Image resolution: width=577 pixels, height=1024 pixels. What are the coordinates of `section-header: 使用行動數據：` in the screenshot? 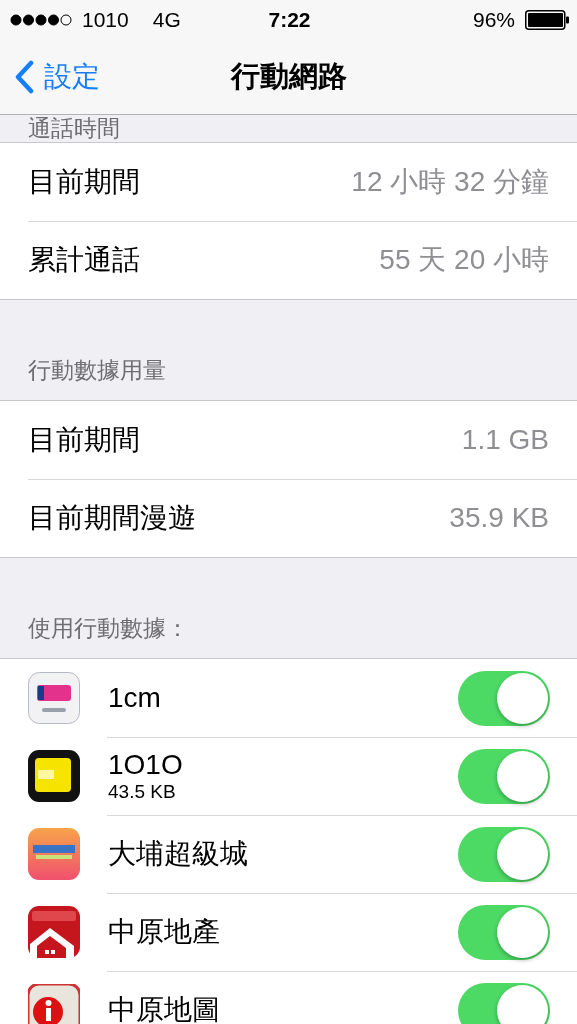 It's located at (108, 628).